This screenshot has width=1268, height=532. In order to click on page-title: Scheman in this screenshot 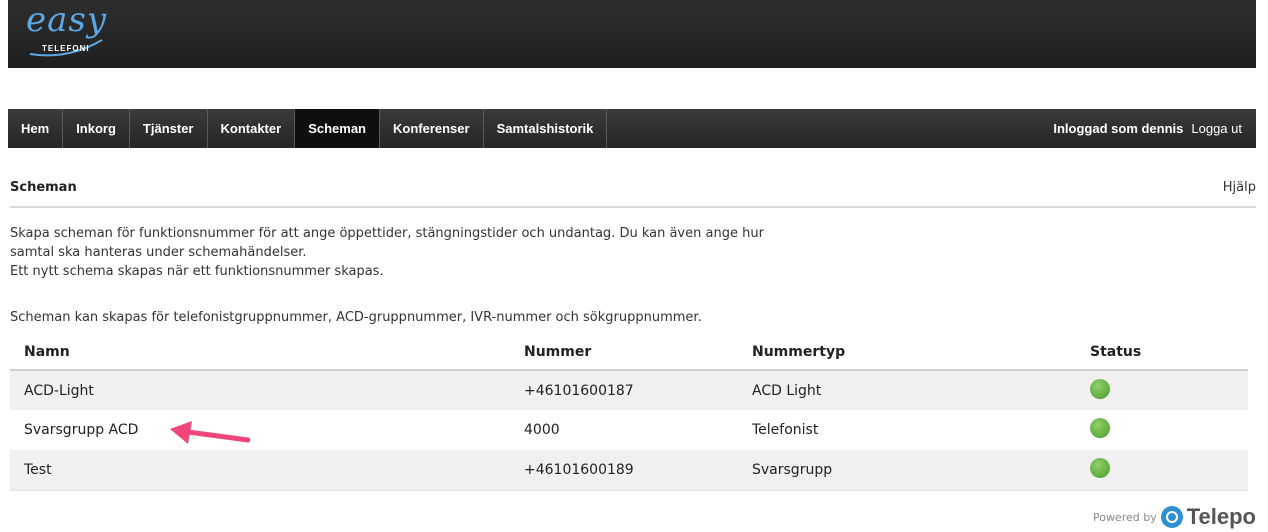, I will do `click(43, 187)`.